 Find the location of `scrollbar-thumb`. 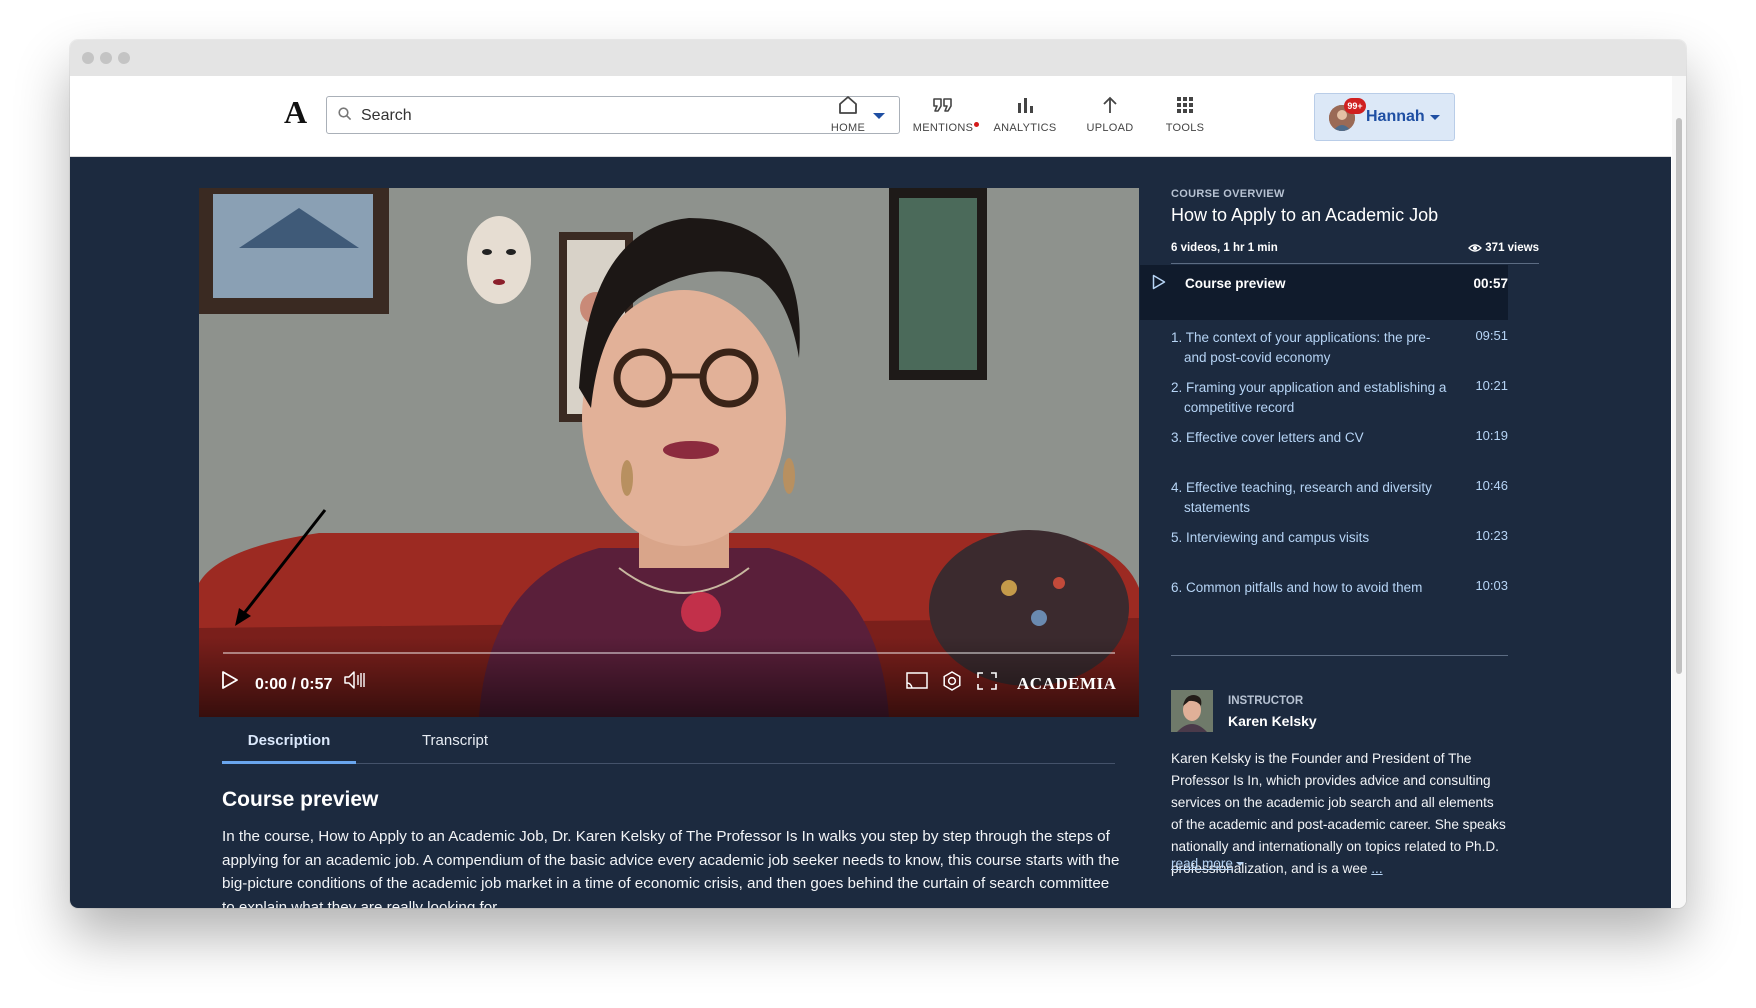

scrollbar-thumb is located at coordinates (1679, 396).